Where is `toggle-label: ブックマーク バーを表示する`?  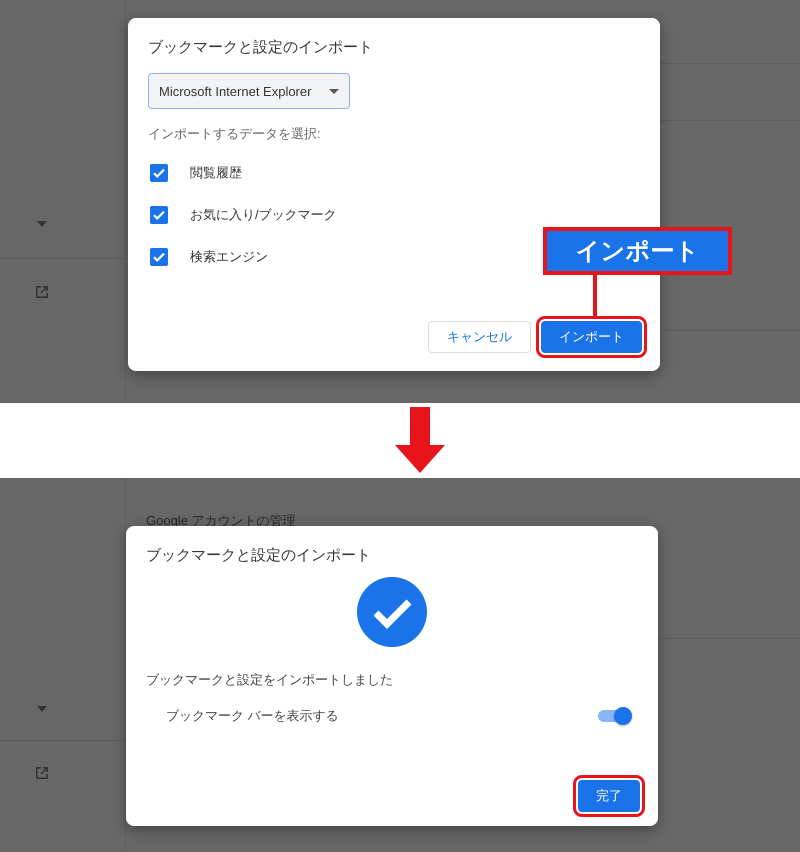
toggle-label: ブックマーク バーを表示する is located at coordinates (252, 716).